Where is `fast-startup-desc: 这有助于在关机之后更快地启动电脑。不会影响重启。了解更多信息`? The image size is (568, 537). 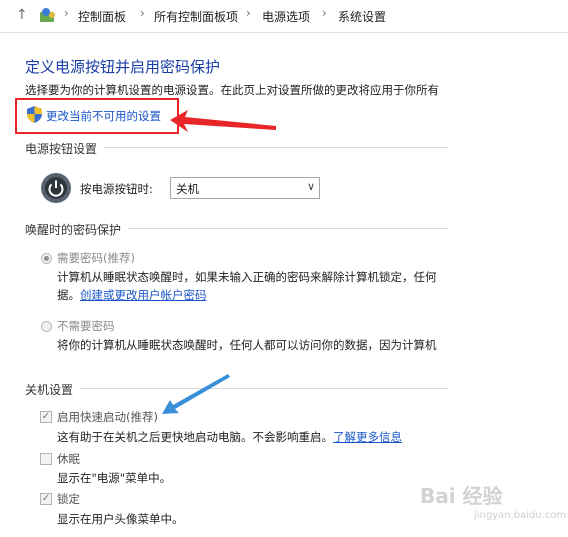
fast-startup-desc: 这有助于在关机之后更快地启动电脑。不会影响重启。了解更多信息 is located at coordinates (253, 437).